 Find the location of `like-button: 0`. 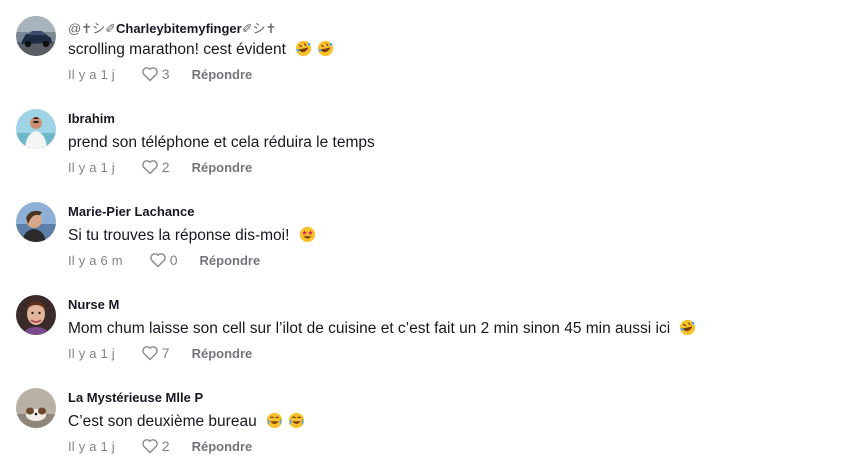

like-button: 0 is located at coordinates (163, 260).